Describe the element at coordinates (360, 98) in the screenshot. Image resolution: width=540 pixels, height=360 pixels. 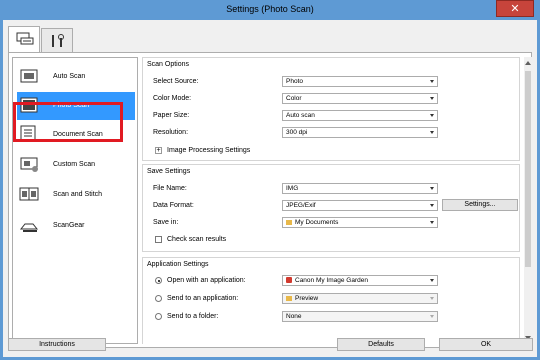
I see `color-mode-dropdown: Color` at that location.